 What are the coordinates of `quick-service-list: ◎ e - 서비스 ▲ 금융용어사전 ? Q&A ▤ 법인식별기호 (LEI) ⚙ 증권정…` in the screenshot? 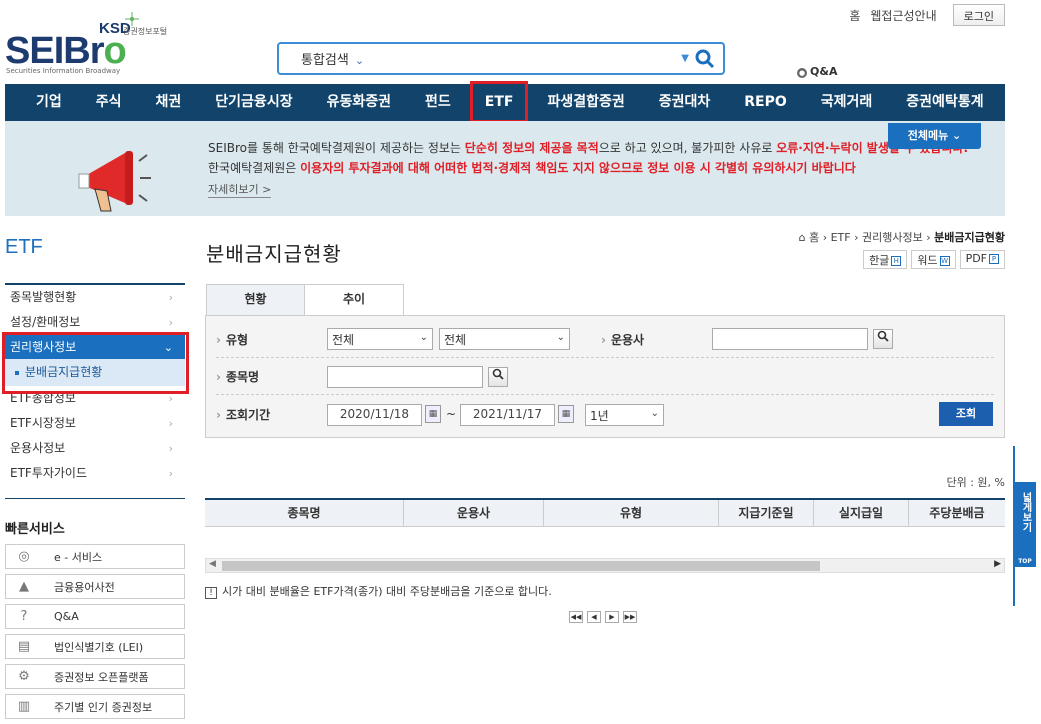 It's located at (95, 634).